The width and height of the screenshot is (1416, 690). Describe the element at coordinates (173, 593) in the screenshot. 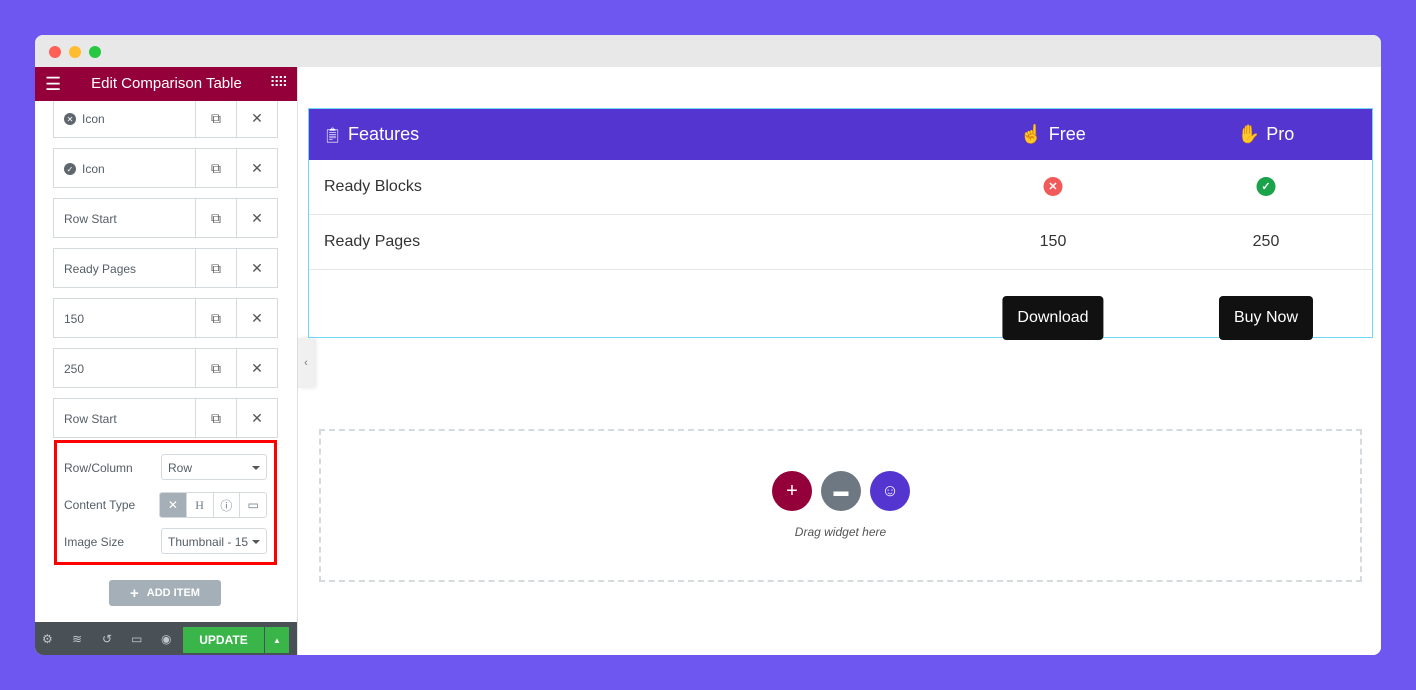

I see `add-item-label: ADD ITEM` at that location.